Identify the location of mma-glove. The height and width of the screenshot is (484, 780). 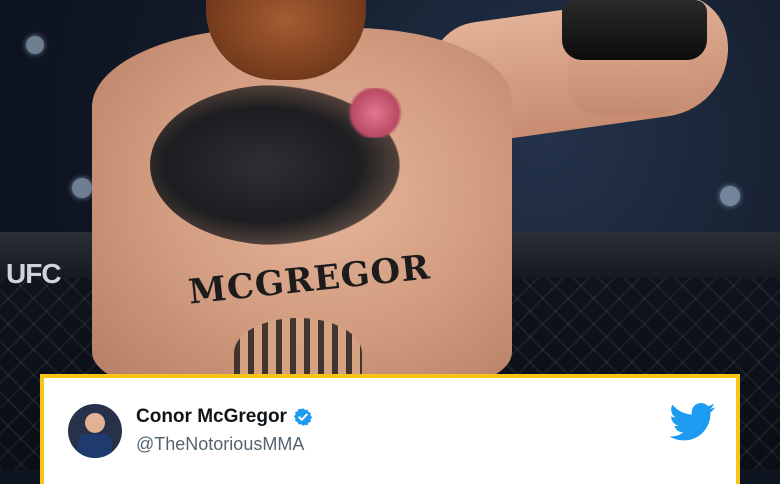
(634, 30).